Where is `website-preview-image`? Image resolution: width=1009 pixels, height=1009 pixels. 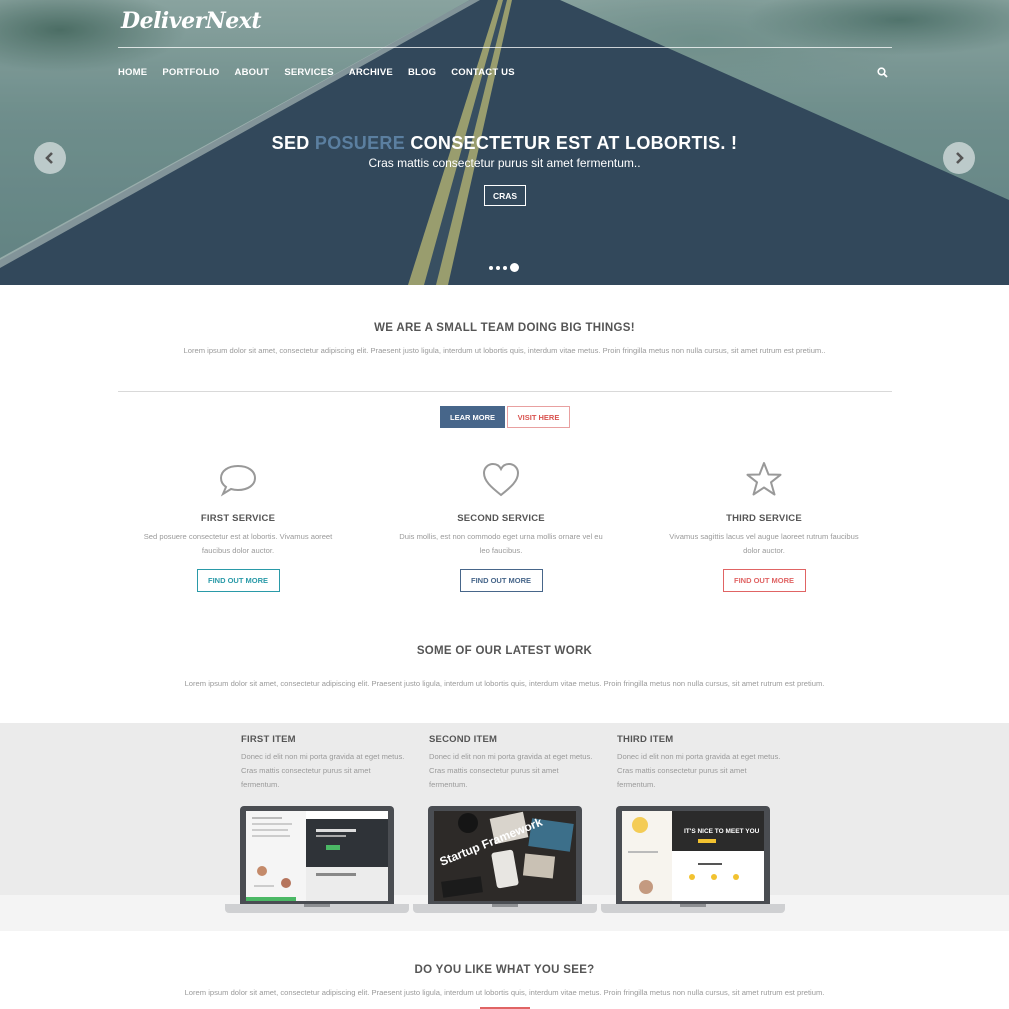
website-preview-image is located at coordinates (317, 856).